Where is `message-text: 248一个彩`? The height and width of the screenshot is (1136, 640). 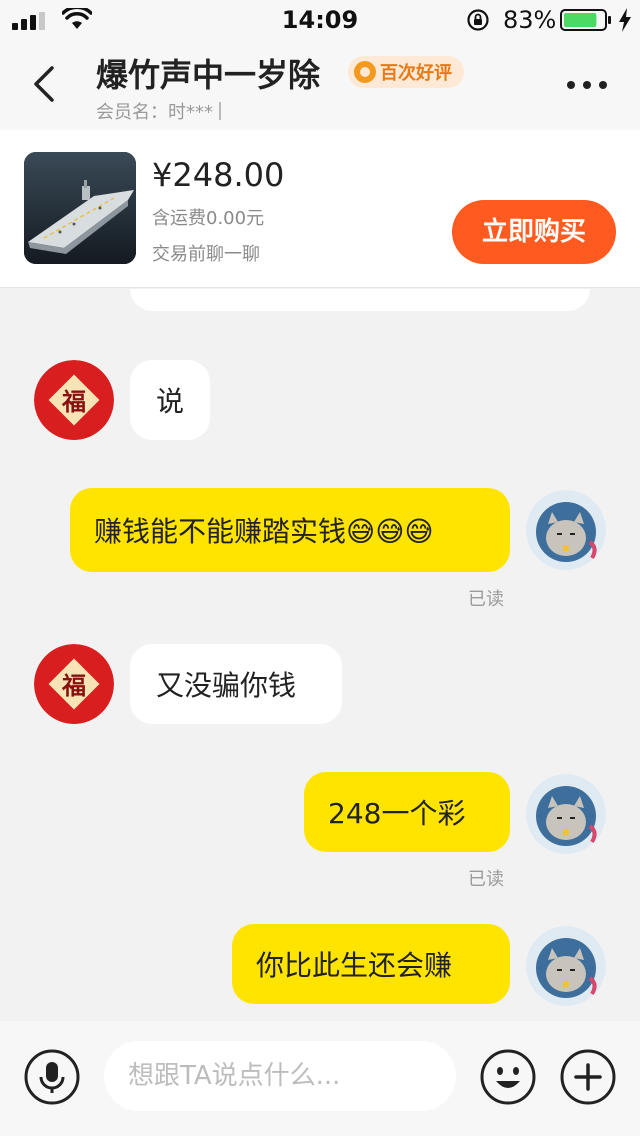
message-text: 248一个彩 is located at coordinates (397, 813).